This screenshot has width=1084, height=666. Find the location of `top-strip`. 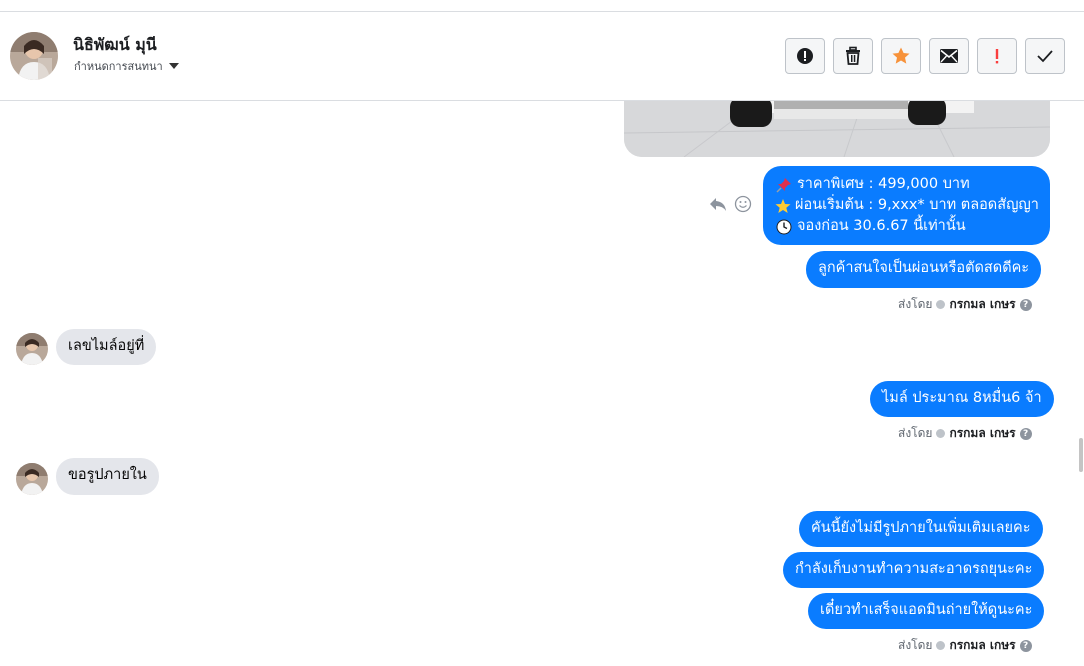

top-strip is located at coordinates (542, 6).